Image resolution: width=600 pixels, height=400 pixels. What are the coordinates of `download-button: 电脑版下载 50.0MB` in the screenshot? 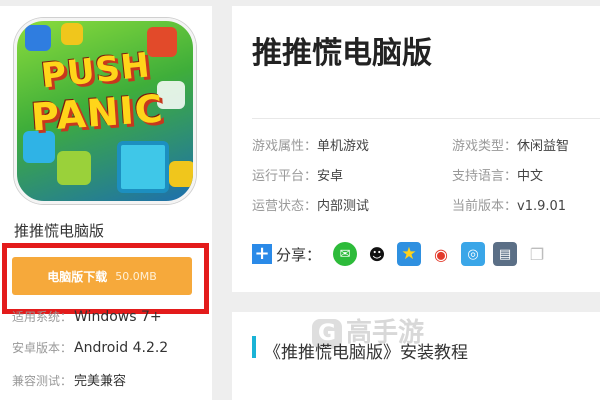 It's located at (102, 276).